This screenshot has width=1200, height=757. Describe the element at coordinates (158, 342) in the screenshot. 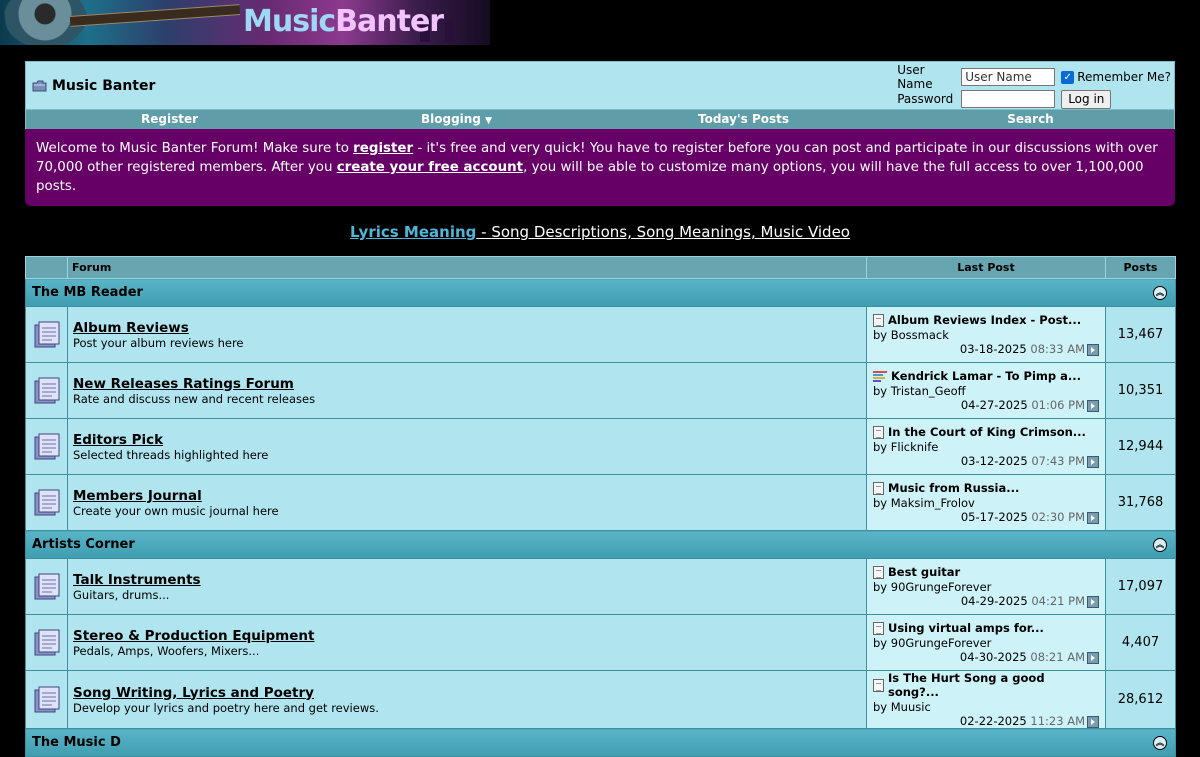

I see `forum-description: Post your album reviews here` at that location.